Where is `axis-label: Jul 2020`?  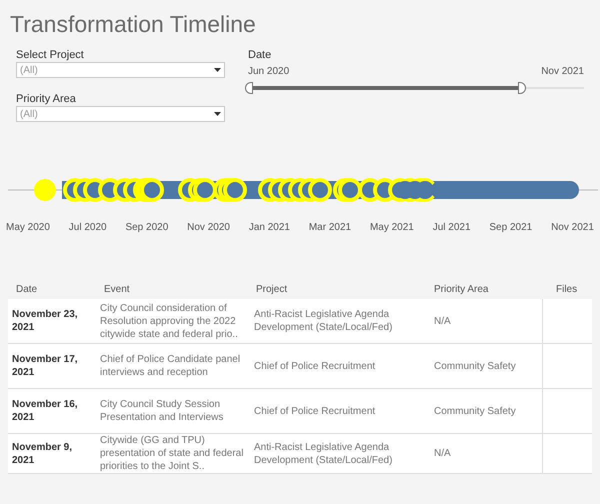 axis-label: Jul 2020 is located at coordinates (87, 228).